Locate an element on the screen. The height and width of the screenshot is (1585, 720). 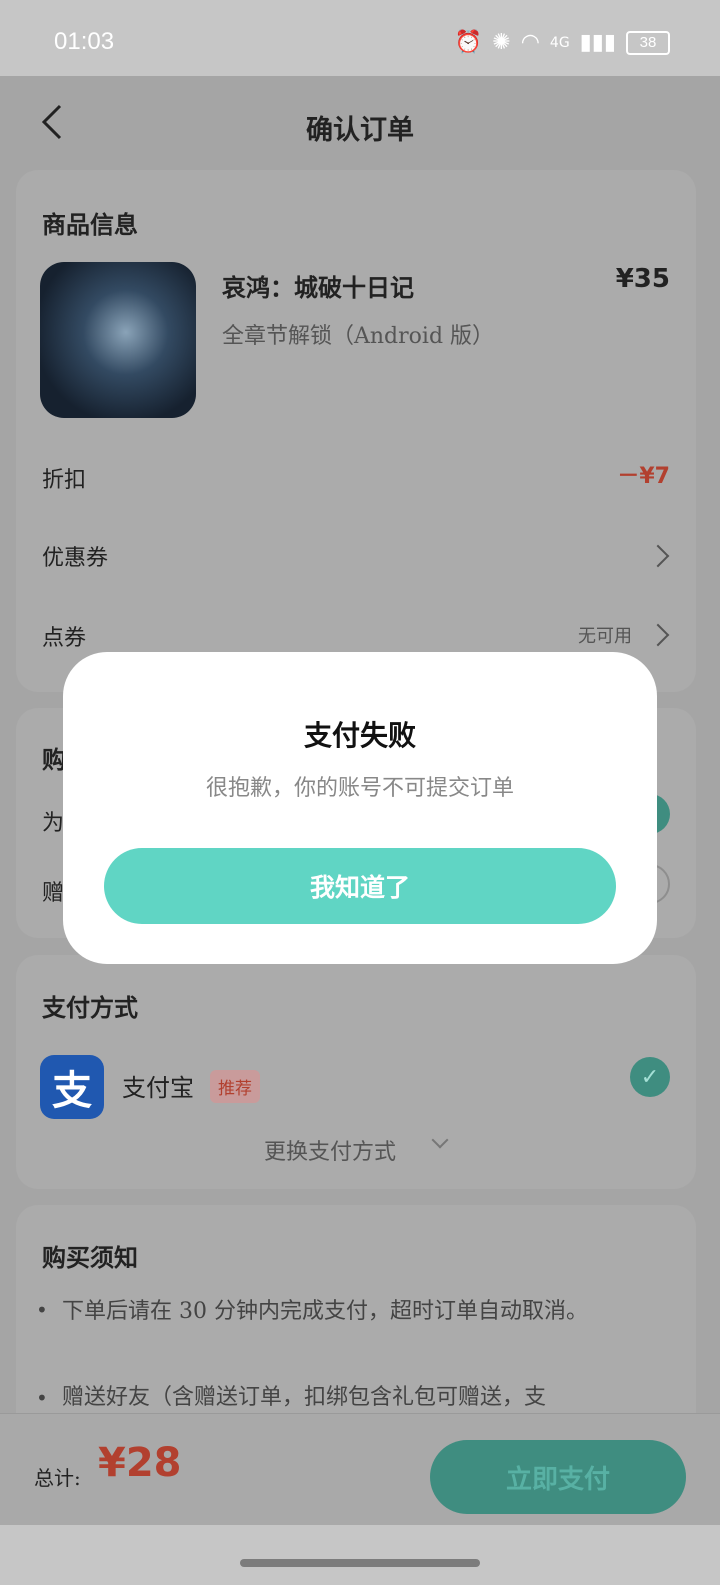
change-payment-link: 更换支付方式 is located at coordinates (330, 1150).